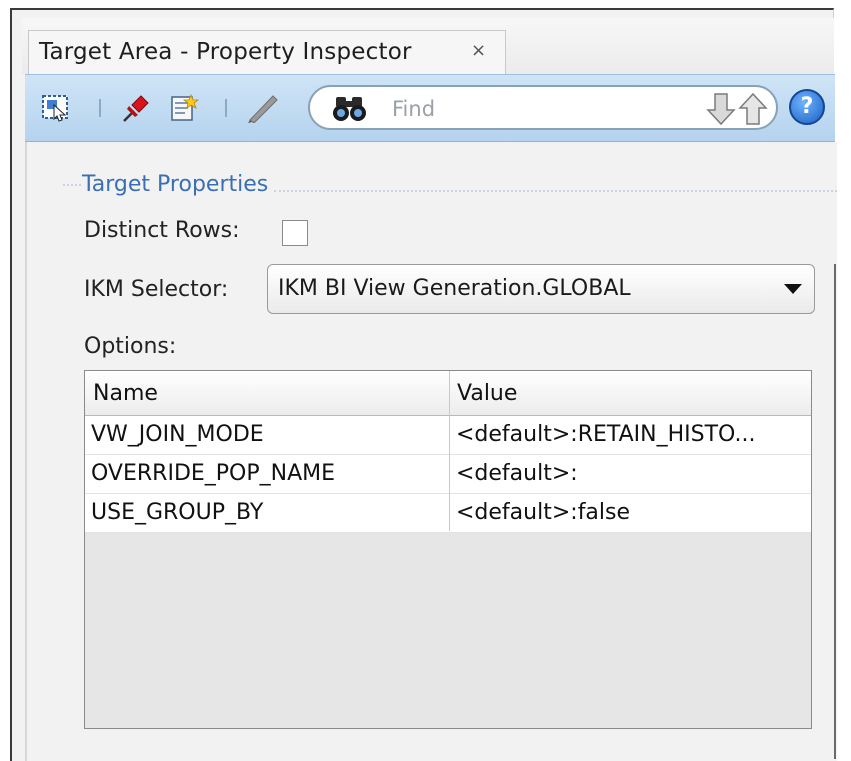  Describe the element at coordinates (449, 451) in the screenshot. I see `column-divider` at that location.